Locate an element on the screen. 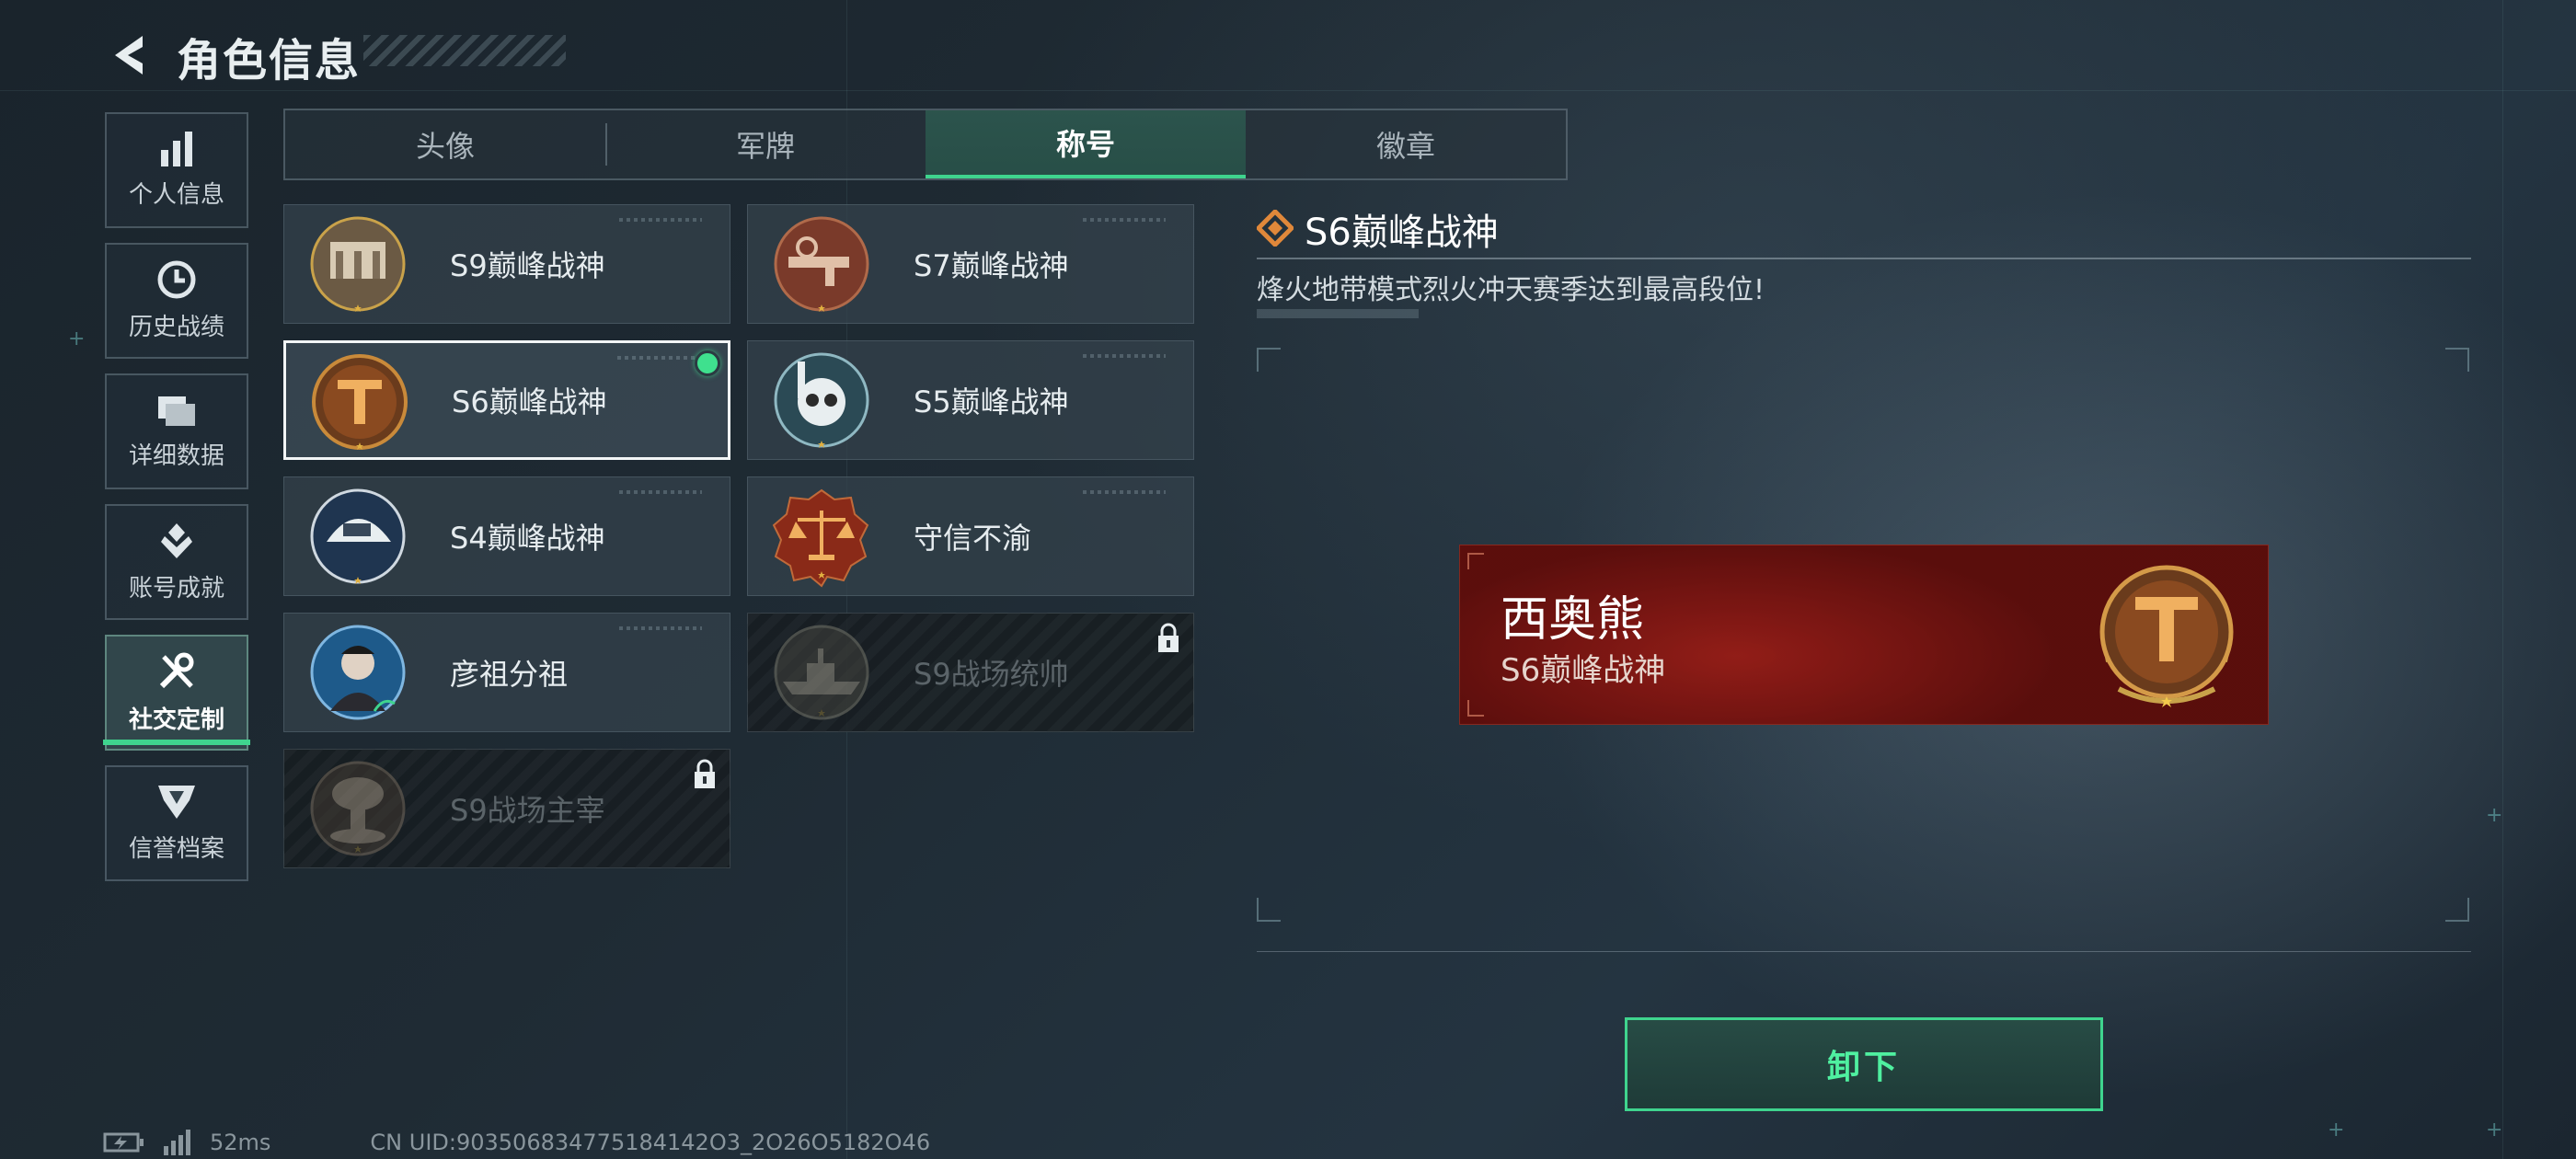  nameplate-preview: 西奥熊 S6巅峰战神 is located at coordinates (1864, 635).